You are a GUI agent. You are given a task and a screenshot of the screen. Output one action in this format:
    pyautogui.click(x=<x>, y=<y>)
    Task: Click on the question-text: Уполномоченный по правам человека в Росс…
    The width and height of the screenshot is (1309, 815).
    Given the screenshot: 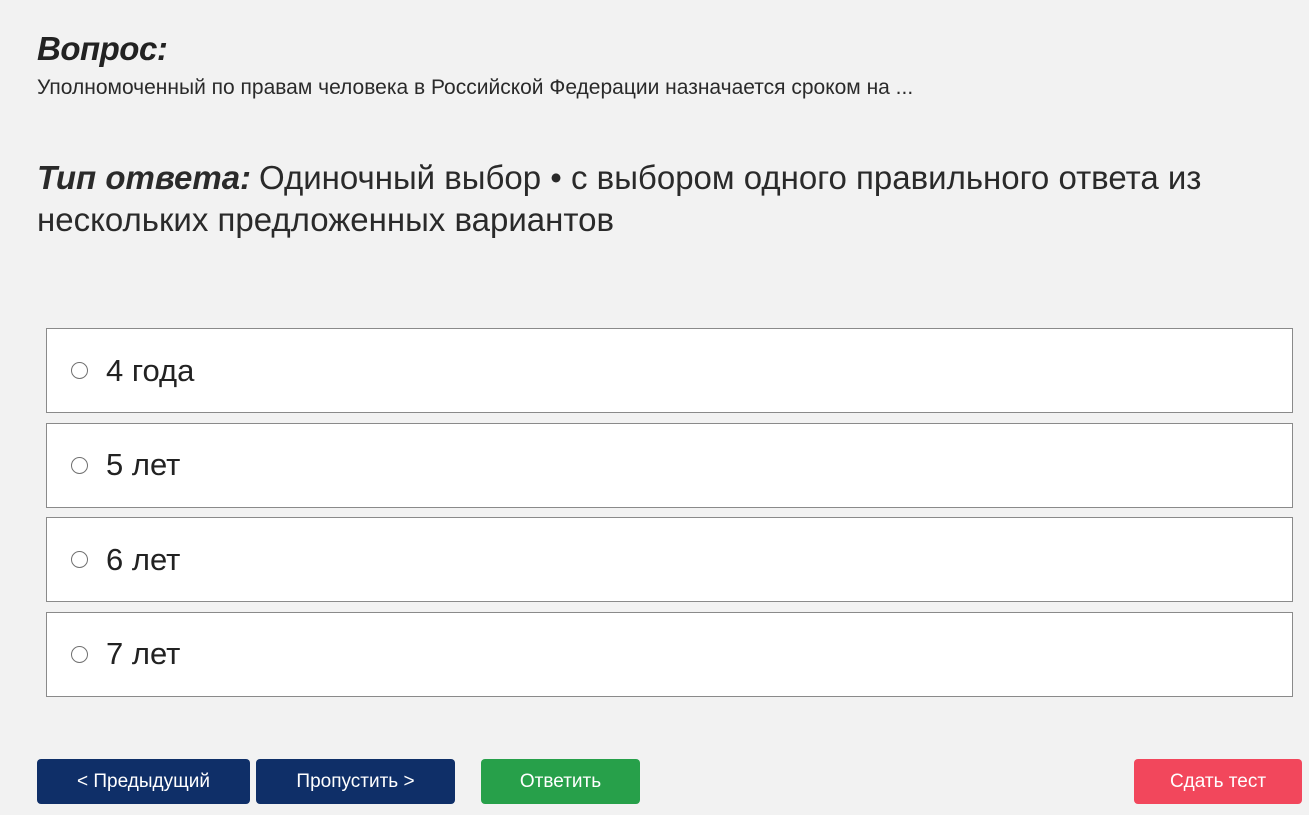 What is the action you would take?
    pyautogui.click(x=475, y=87)
    